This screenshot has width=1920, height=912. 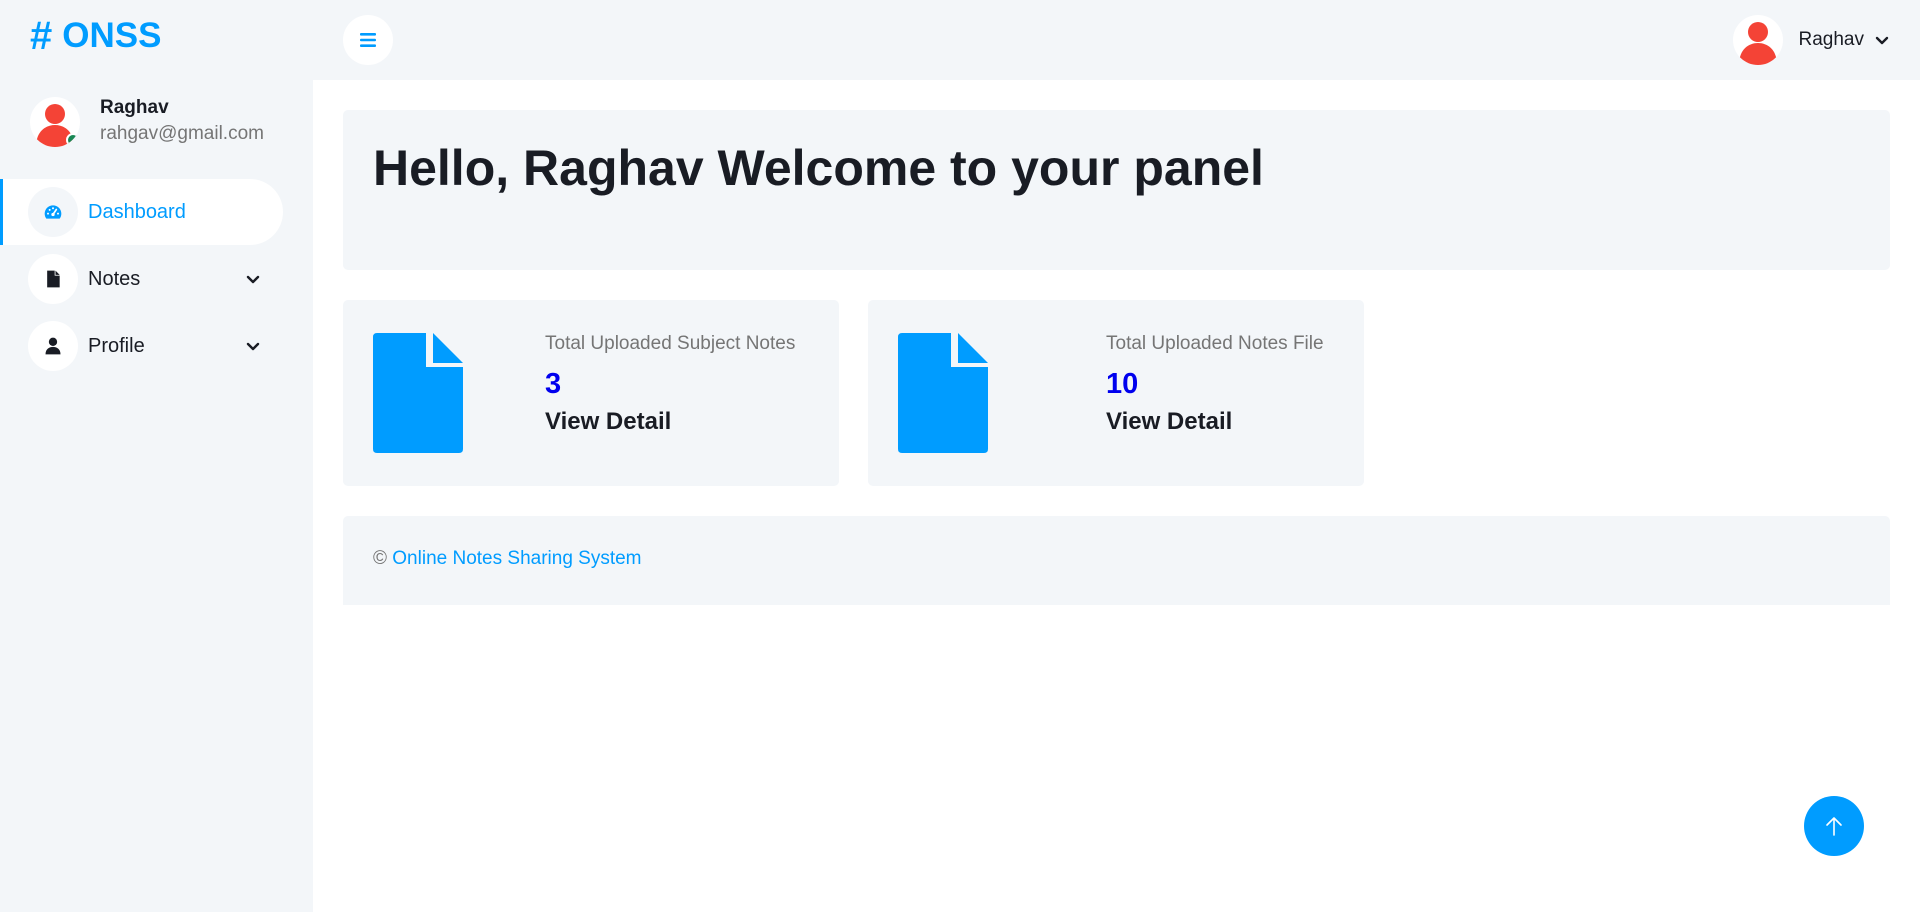 What do you see at coordinates (114, 278) in the screenshot?
I see `sidebar-item-label: Notes` at bounding box center [114, 278].